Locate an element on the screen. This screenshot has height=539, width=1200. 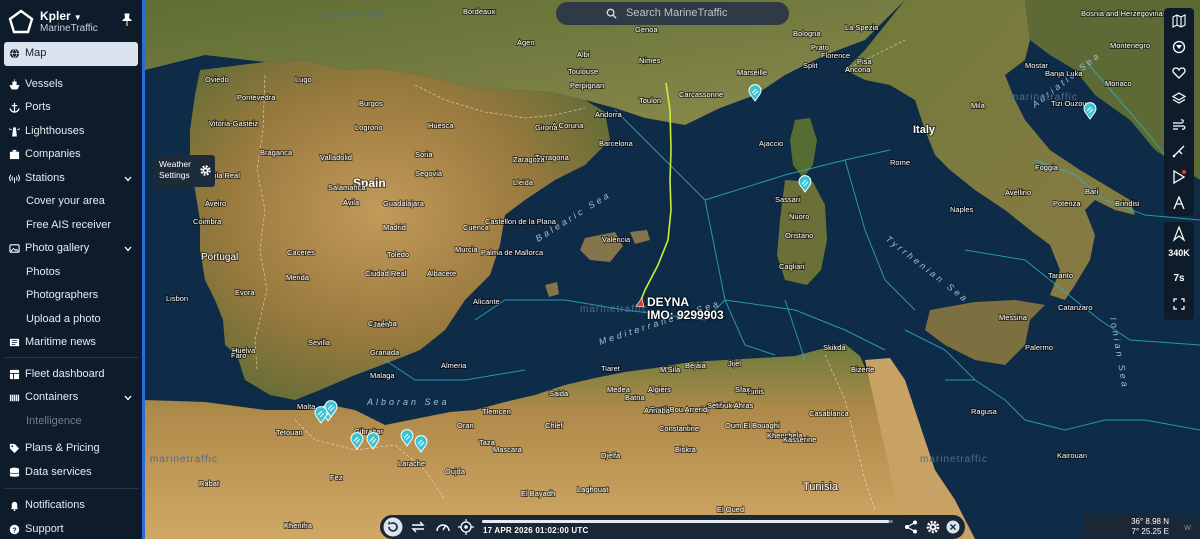
anchor-icon is located at coordinates (14, 107).